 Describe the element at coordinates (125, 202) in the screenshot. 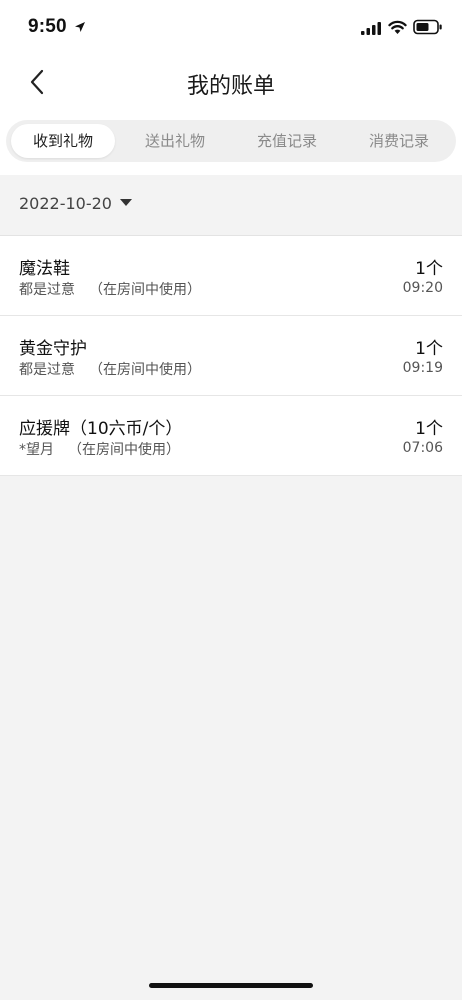

I see `caret-down-icon` at that location.